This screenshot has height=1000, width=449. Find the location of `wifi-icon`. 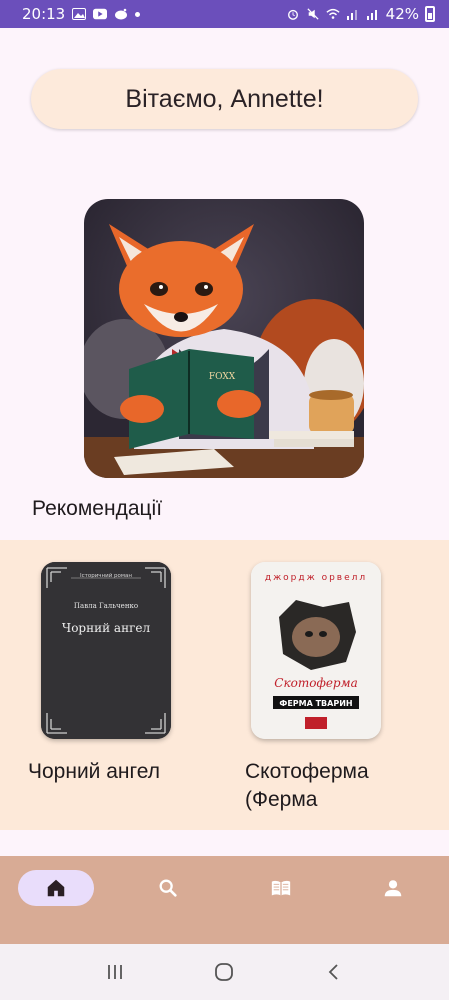

wifi-icon is located at coordinates (333, 13).